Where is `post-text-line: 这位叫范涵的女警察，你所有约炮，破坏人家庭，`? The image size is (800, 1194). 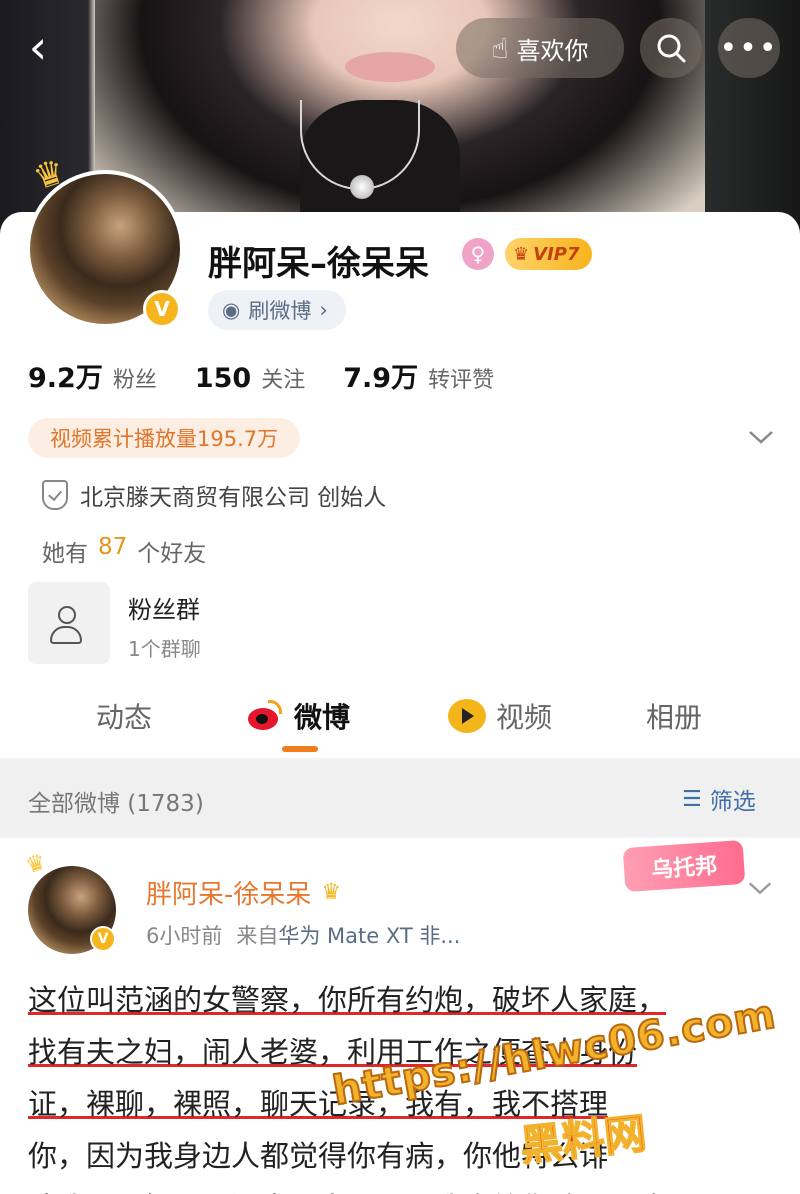
post-text-line: 这位叫范涵的女警察，你所有约炮，破坏人家庭， is located at coordinates (347, 1000).